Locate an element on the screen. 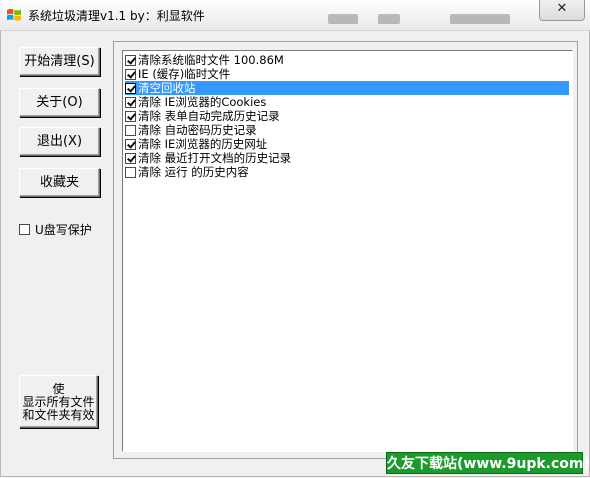  write-protect-label: U盘写保护 is located at coordinates (63, 230).